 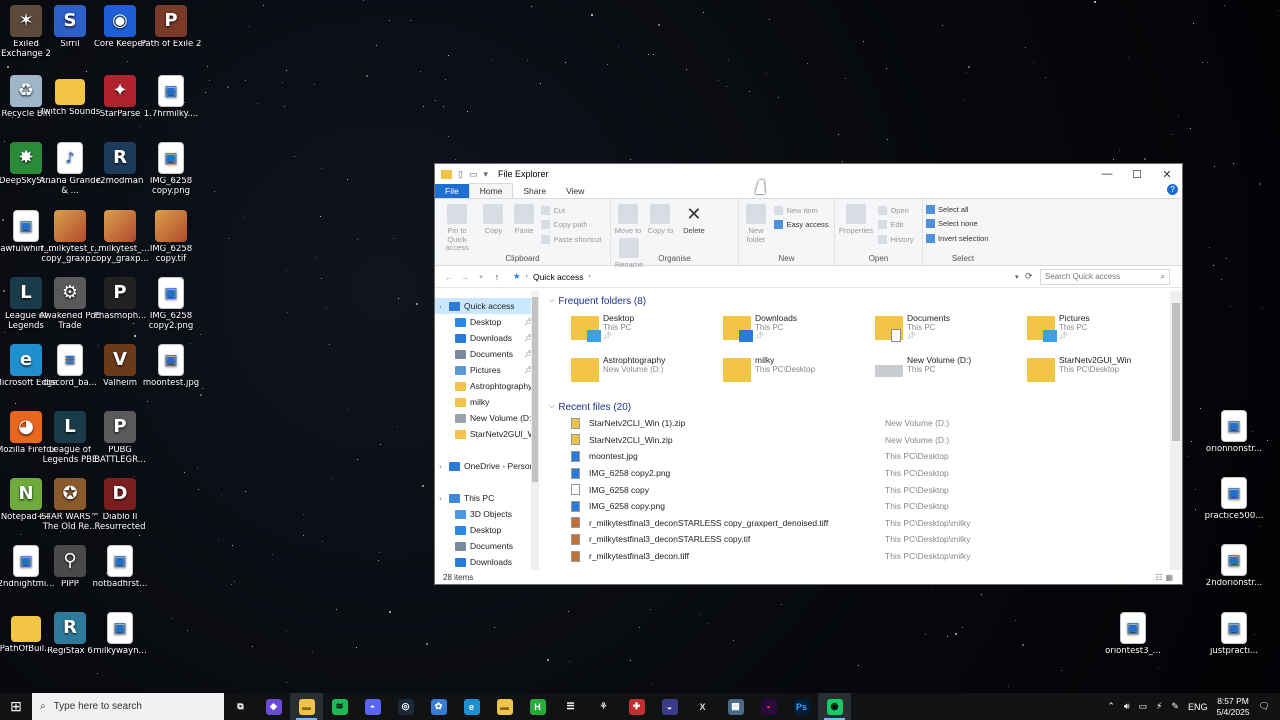 What do you see at coordinates (487, 434) in the screenshot?
I see `nav-item: StarNetv2GUI_W` at bounding box center [487, 434].